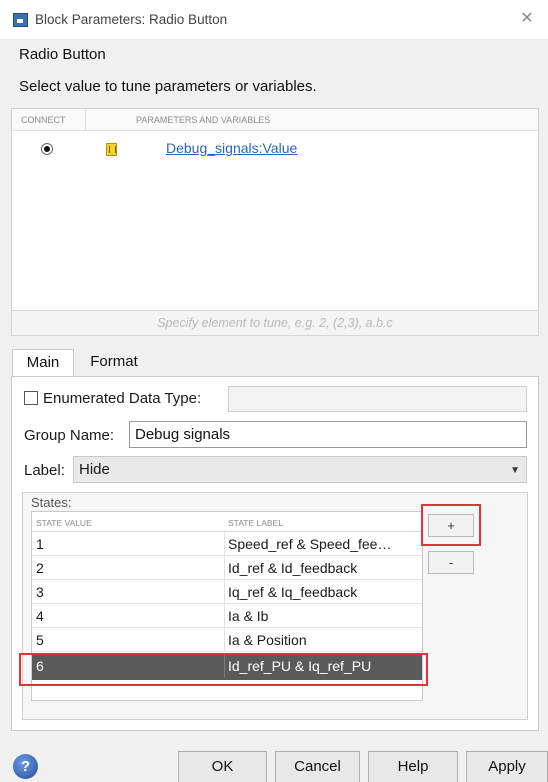  What do you see at coordinates (507, 766) in the screenshot?
I see `apply-button: Apply` at bounding box center [507, 766].